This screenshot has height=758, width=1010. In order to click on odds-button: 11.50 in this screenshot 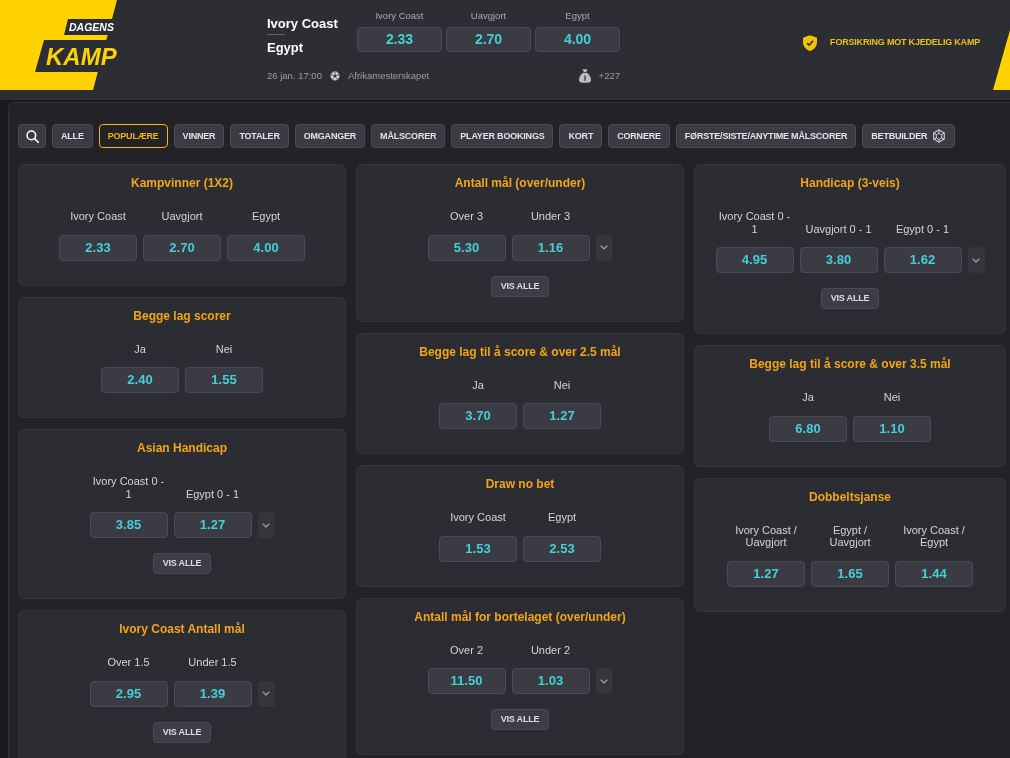, I will do `click(466, 681)`.